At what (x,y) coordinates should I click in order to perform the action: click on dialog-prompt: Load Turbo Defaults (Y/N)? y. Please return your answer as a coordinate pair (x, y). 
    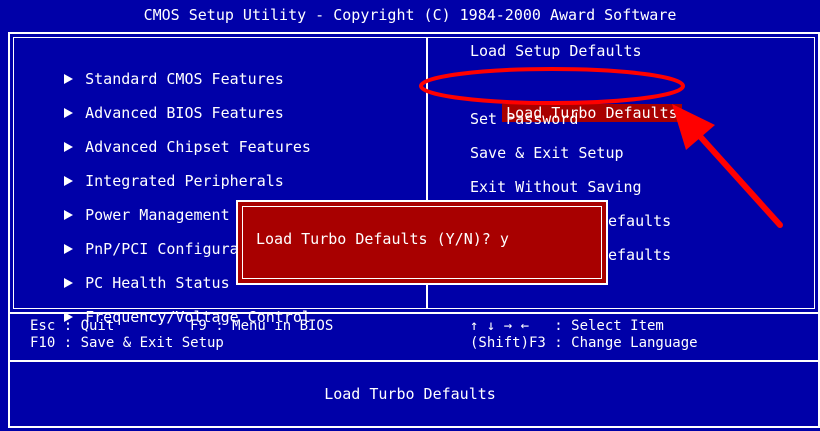
    Looking at the image, I should click on (382, 239).